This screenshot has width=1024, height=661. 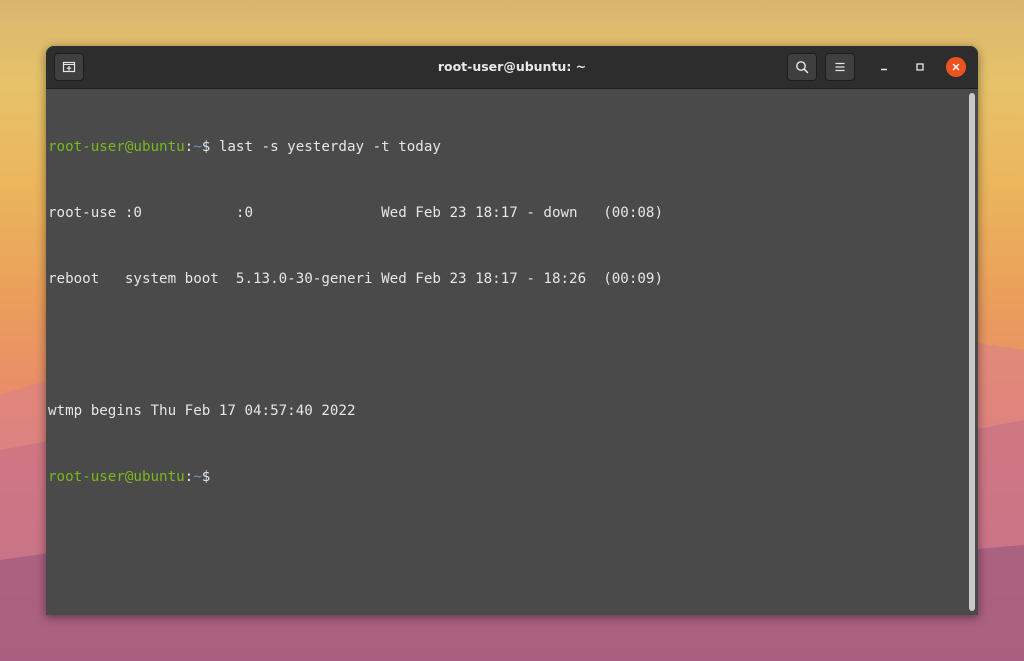 What do you see at coordinates (884, 69) in the screenshot?
I see `minimize-icon` at bounding box center [884, 69].